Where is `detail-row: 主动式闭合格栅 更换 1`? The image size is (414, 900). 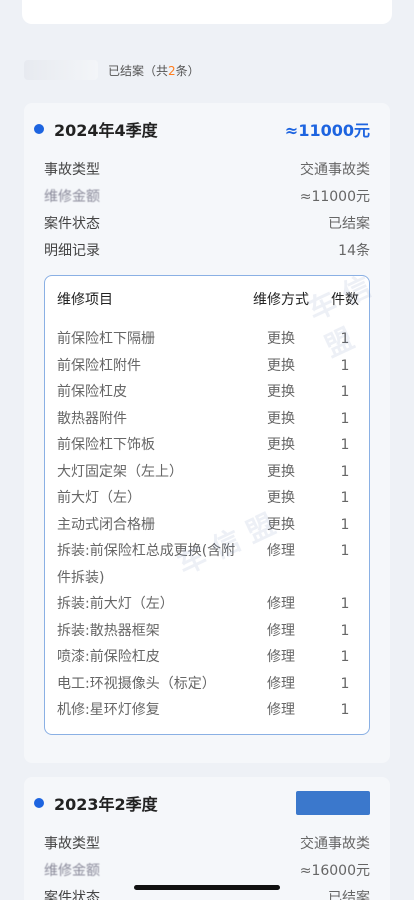 detail-row: 主动式闭合格栅 更换 1 is located at coordinates (207, 525).